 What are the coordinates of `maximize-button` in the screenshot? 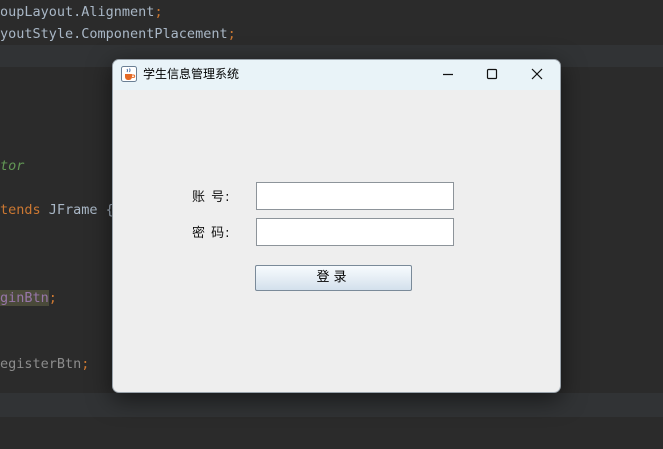 It's located at (492, 74).